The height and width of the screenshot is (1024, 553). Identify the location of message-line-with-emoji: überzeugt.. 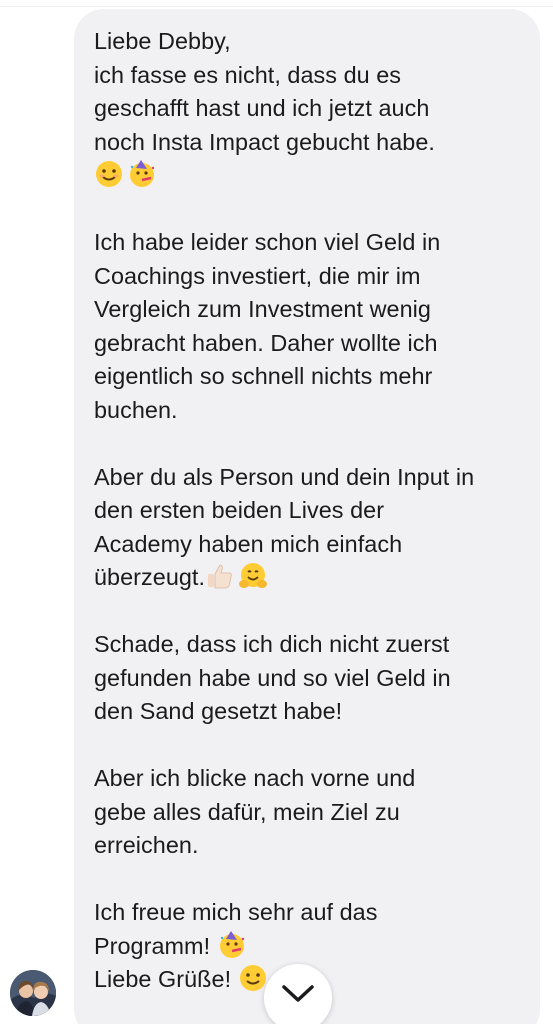
(309, 578).